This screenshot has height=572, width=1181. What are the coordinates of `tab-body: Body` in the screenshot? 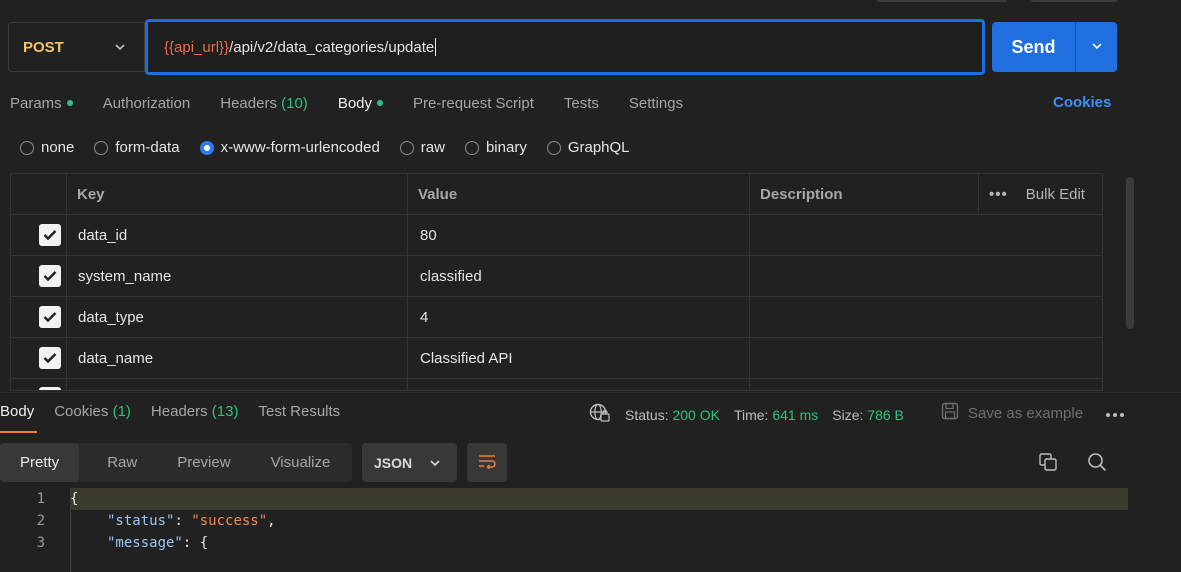 It's located at (360, 103).